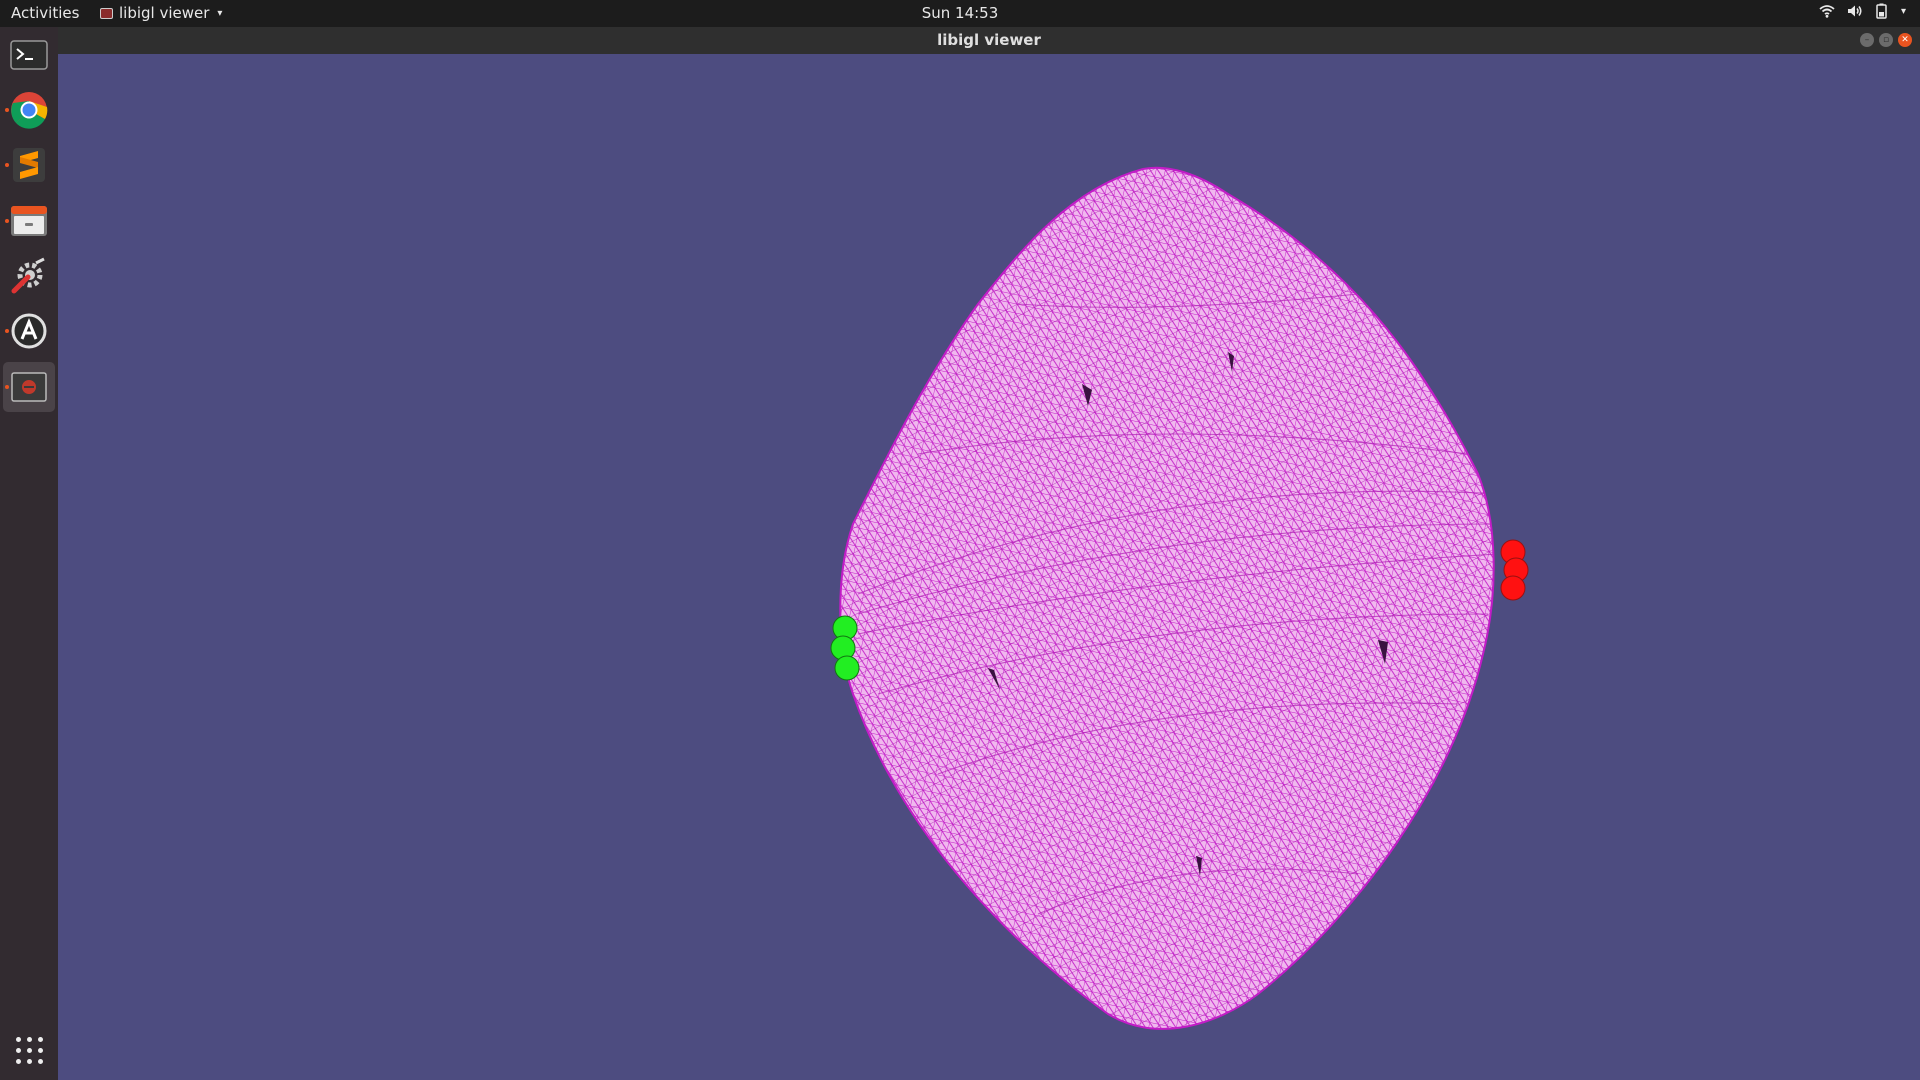 The image size is (1920, 1080). What do you see at coordinates (1905, 40) in the screenshot?
I see `close-icon: ✕` at bounding box center [1905, 40].